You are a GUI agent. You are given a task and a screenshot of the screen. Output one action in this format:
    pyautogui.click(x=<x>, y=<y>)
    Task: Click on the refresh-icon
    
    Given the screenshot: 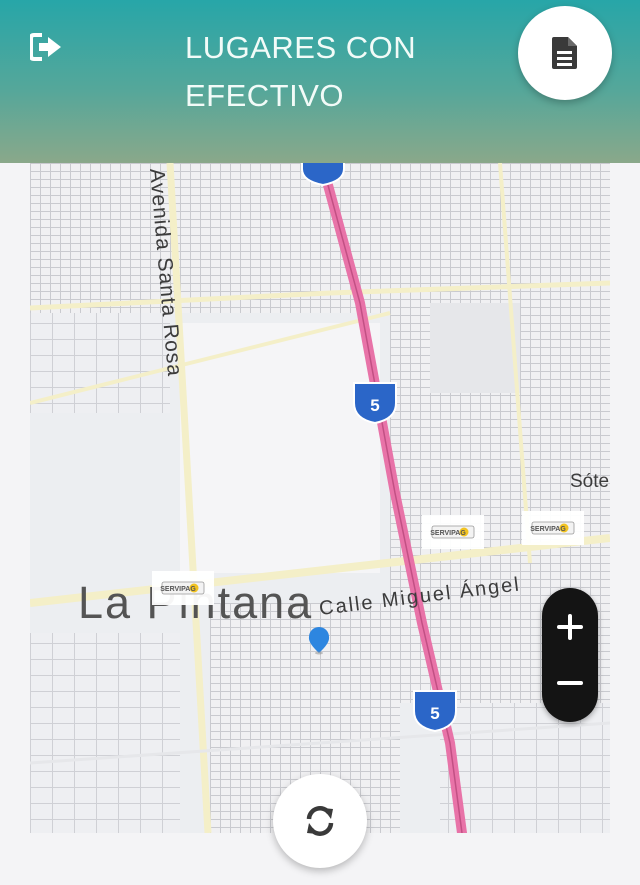 What is the action you would take?
    pyautogui.click(x=320, y=821)
    